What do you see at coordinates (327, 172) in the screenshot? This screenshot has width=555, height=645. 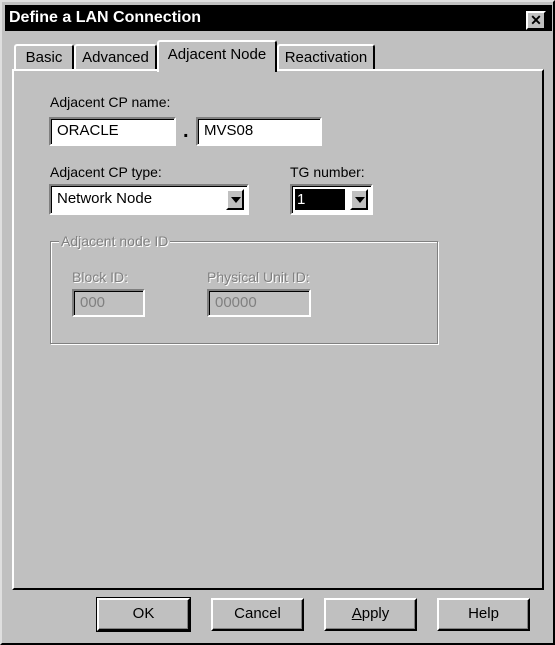 I see `tg-number-label: TG number:` at bounding box center [327, 172].